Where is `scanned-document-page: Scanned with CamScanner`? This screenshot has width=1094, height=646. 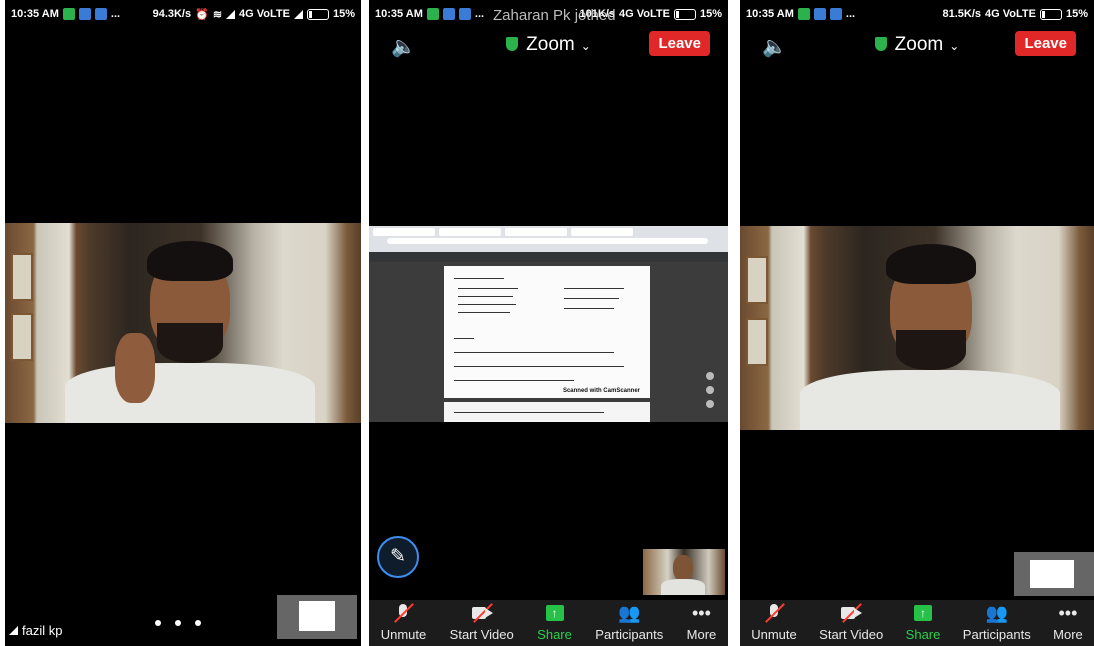 scanned-document-page: Scanned with CamScanner is located at coordinates (547, 332).